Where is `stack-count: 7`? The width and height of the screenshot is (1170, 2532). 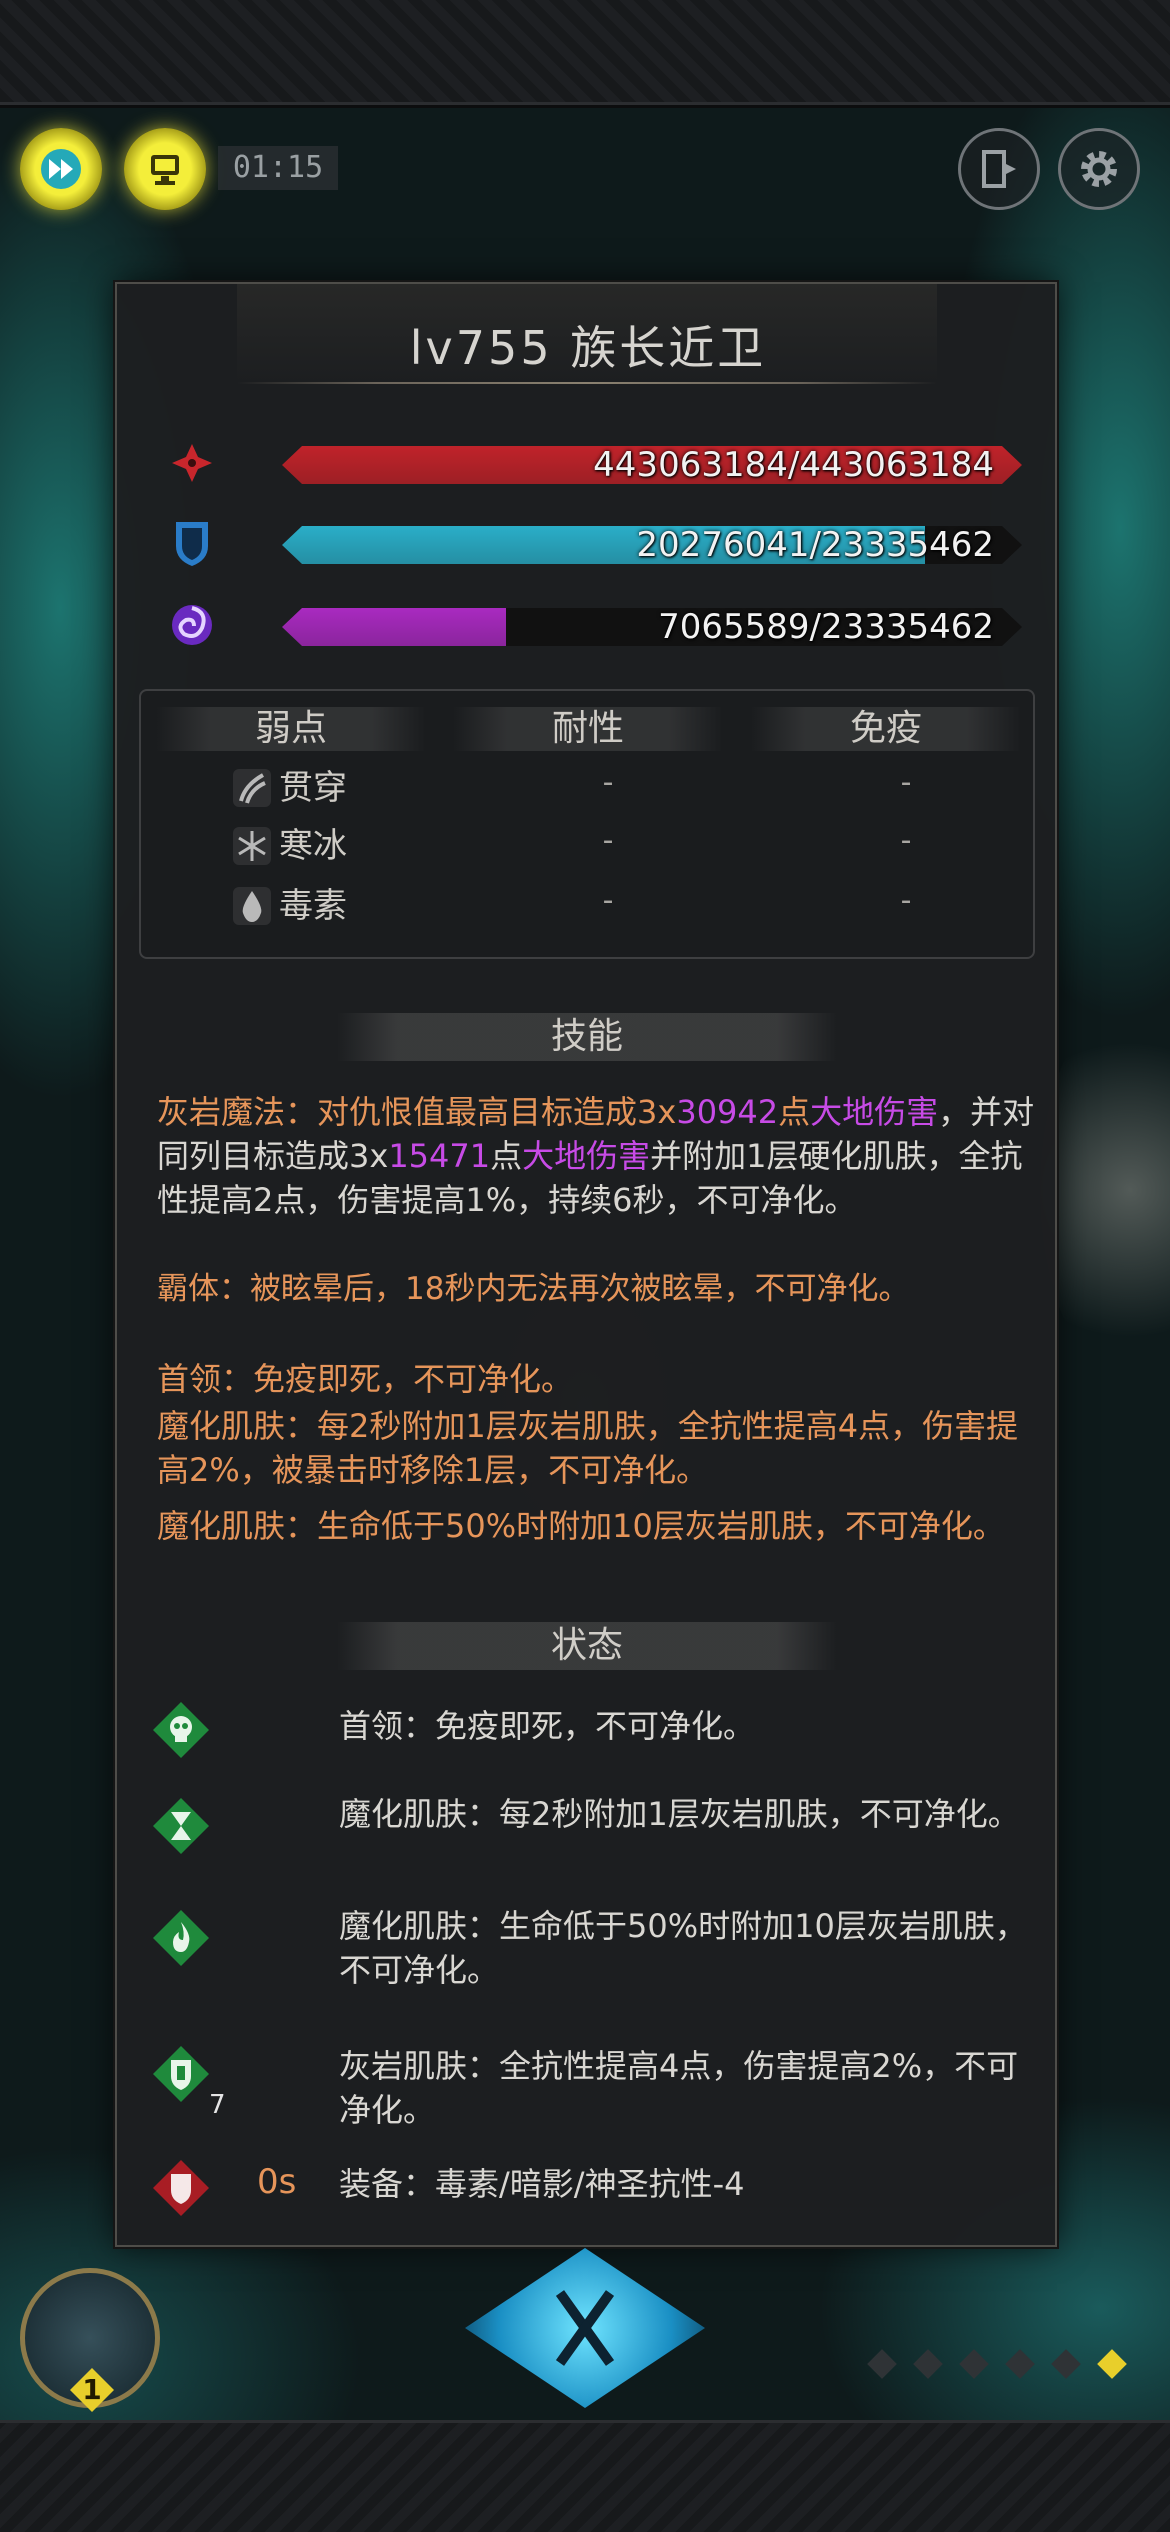 stack-count: 7 is located at coordinates (217, 2105).